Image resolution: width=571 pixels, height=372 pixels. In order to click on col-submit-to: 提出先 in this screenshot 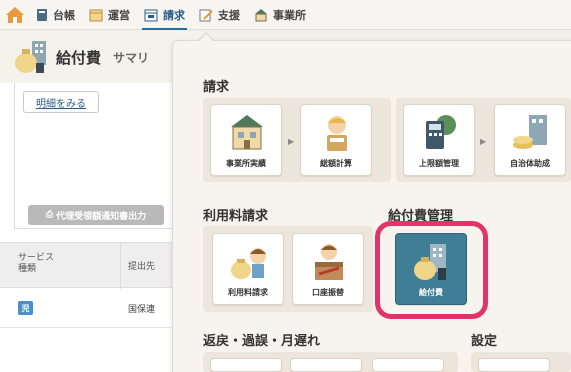, I will do `click(142, 267)`.